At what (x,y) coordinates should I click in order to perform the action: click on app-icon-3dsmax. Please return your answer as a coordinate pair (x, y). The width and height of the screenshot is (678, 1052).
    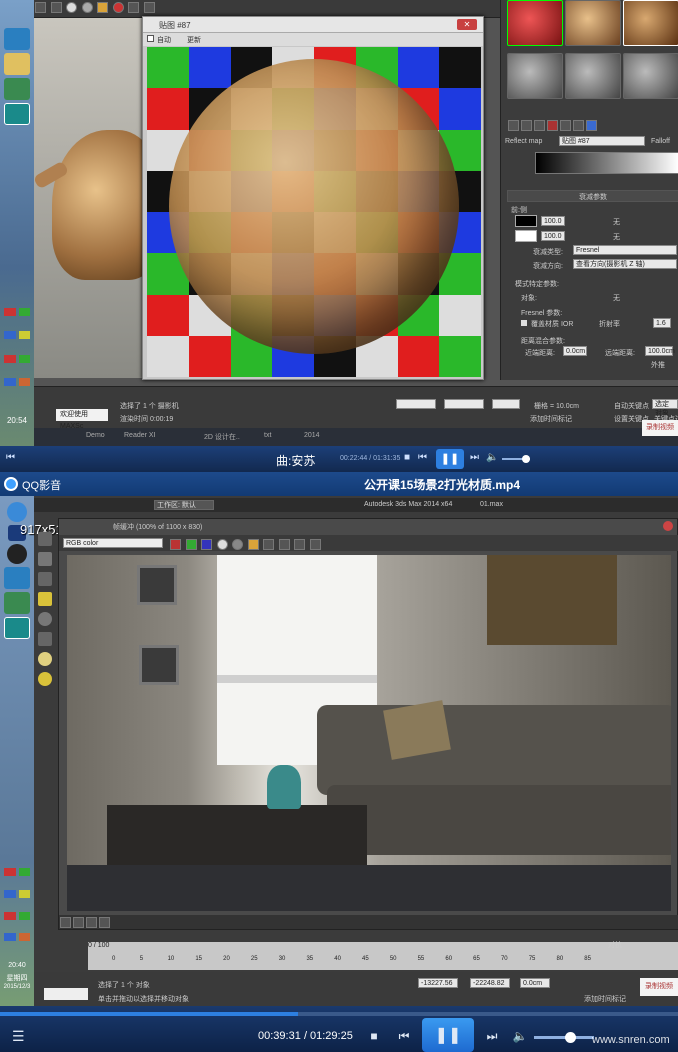
    Looking at the image, I should click on (17, 39).